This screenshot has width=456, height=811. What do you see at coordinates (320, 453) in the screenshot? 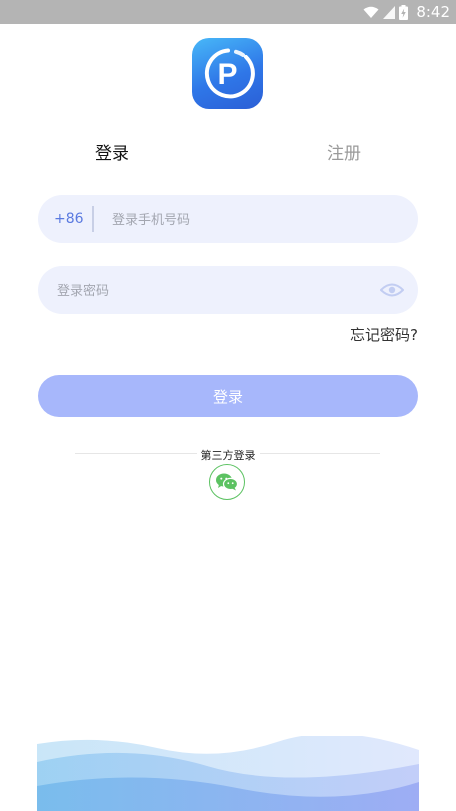
I see `divider-line-right` at bounding box center [320, 453].